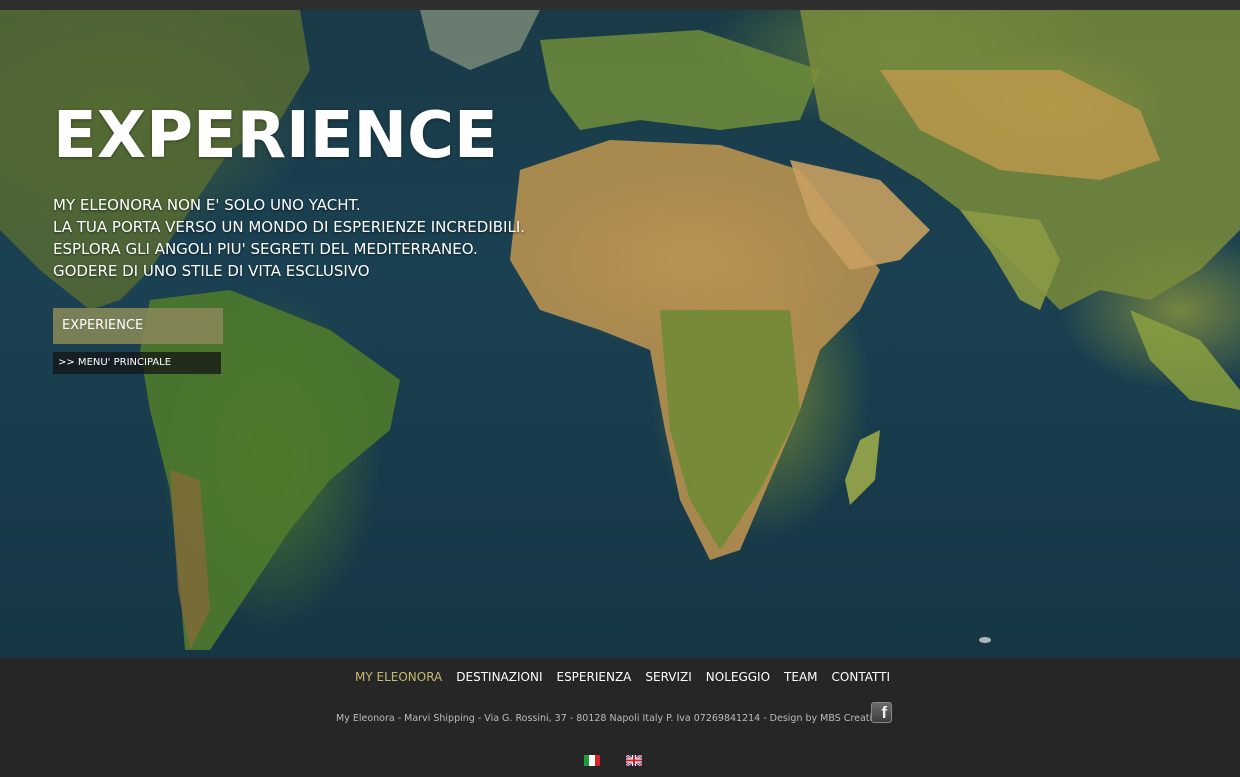  What do you see at coordinates (881, 712) in the screenshot?
I see `facebook-icon: f` at bounding box center [881, 712].